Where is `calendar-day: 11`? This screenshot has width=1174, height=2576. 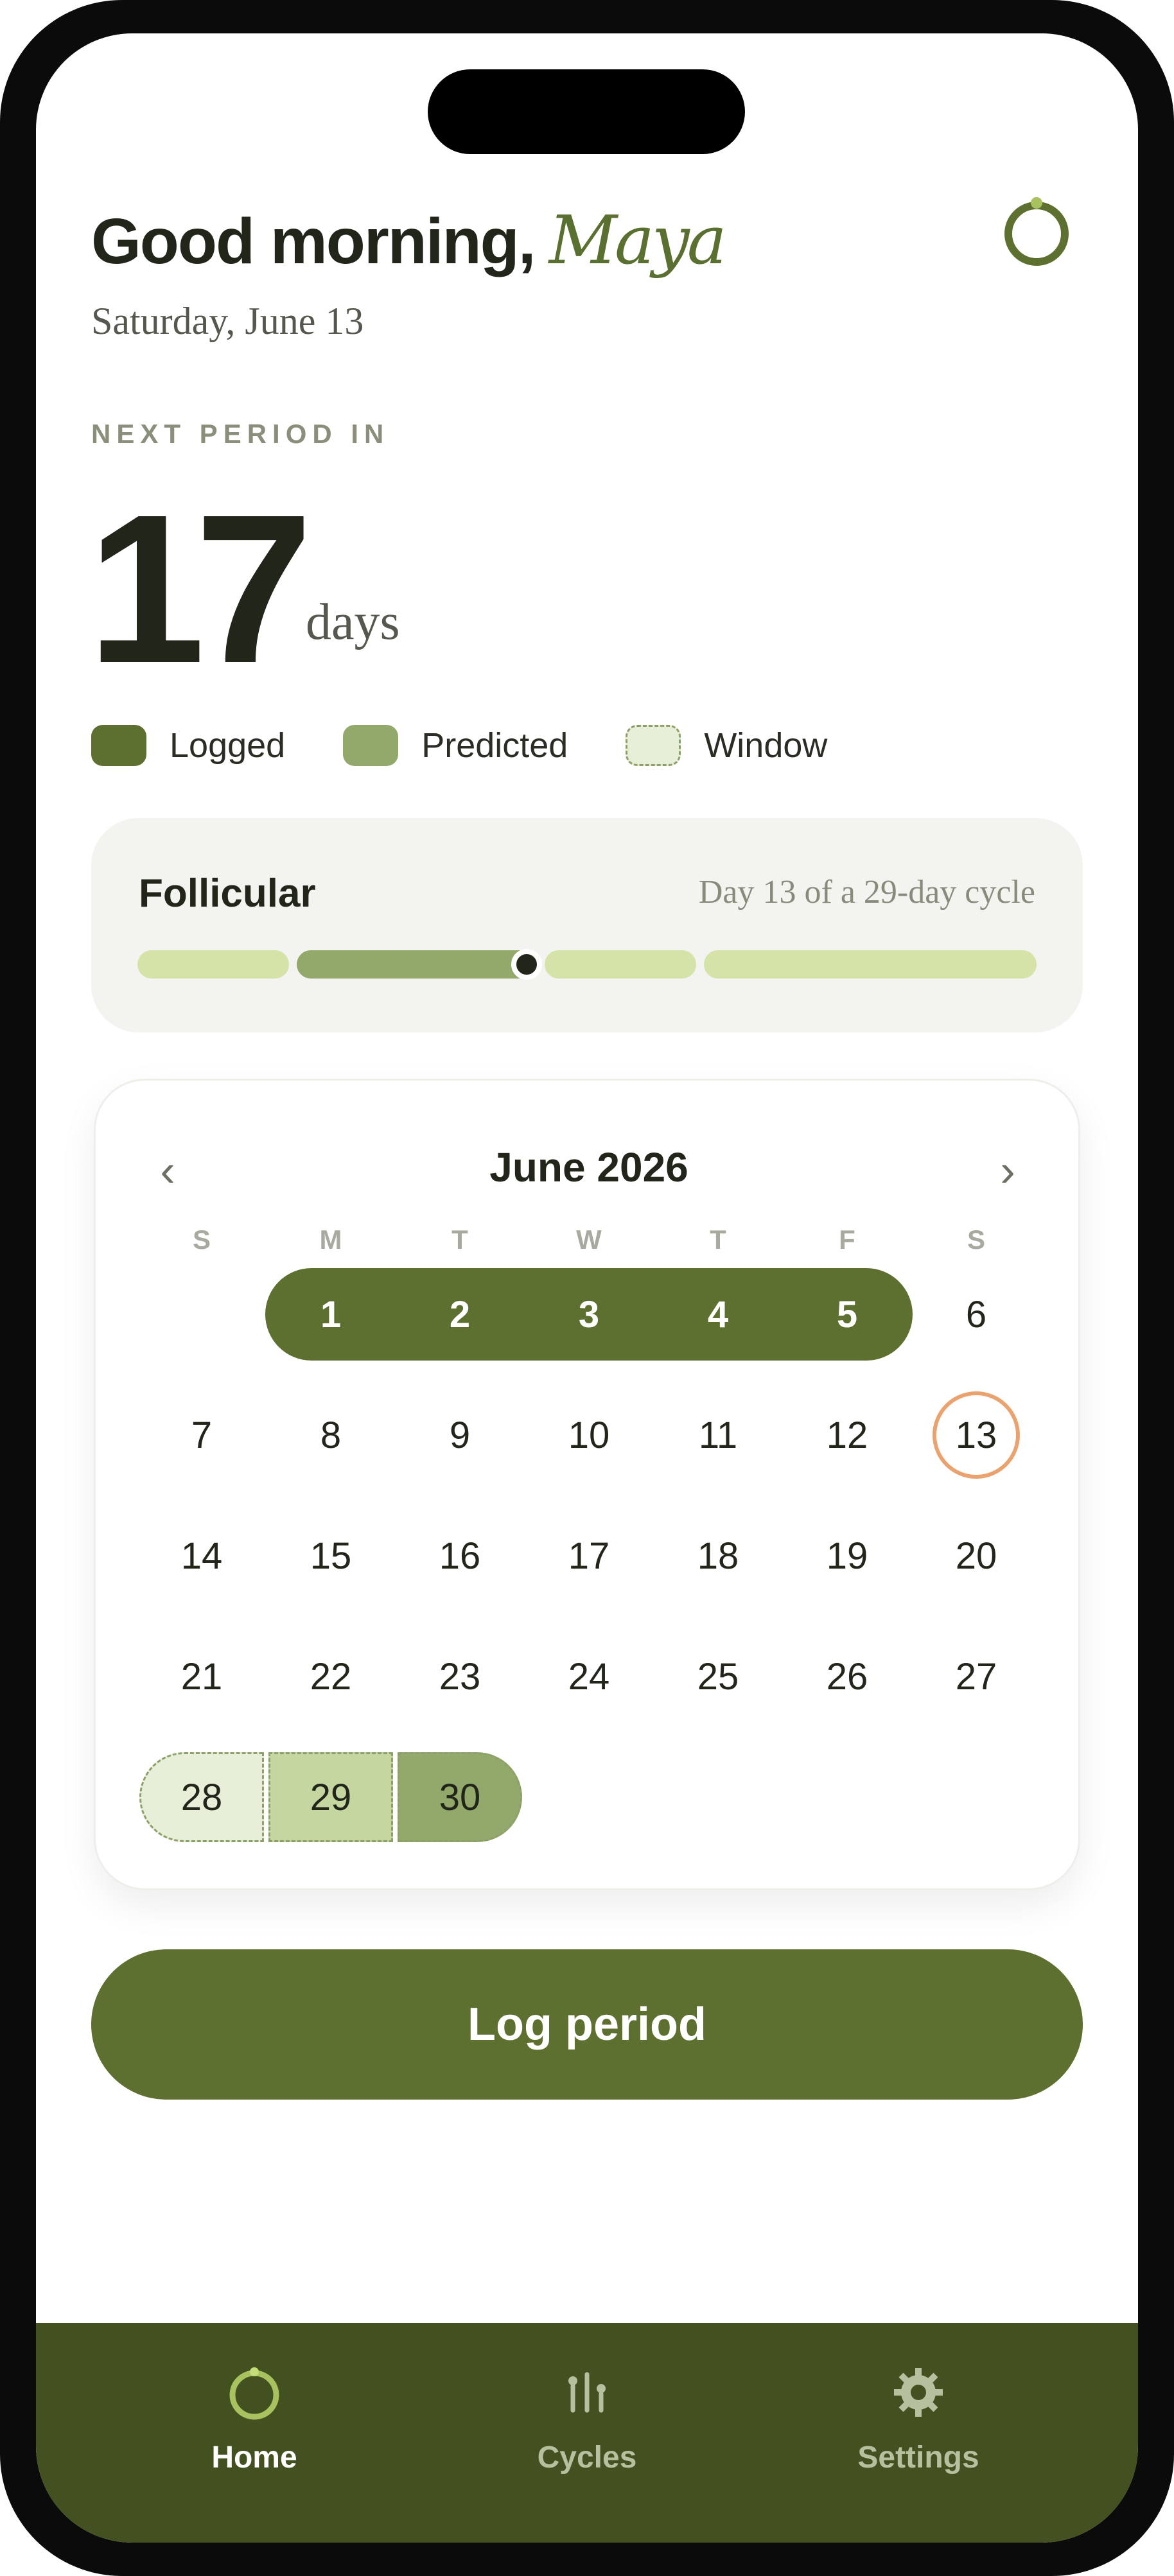
calendar-day: 11 is located at coordinates (718, 1435).